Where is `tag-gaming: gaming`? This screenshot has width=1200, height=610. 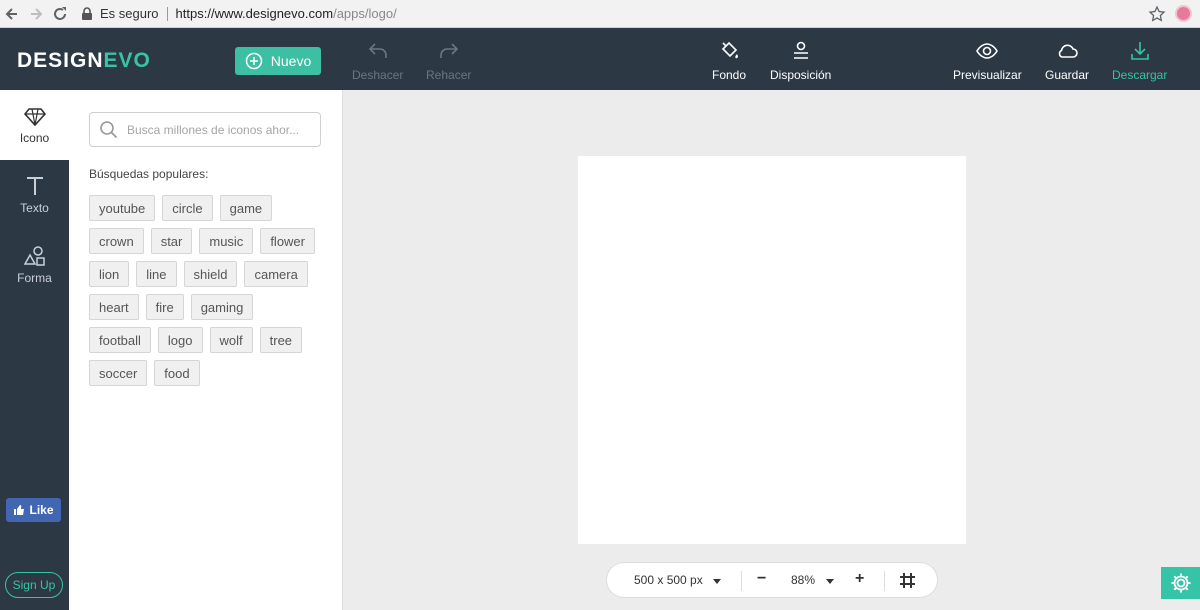 tag-gaming: gaming is located at coordinates (222, 307).